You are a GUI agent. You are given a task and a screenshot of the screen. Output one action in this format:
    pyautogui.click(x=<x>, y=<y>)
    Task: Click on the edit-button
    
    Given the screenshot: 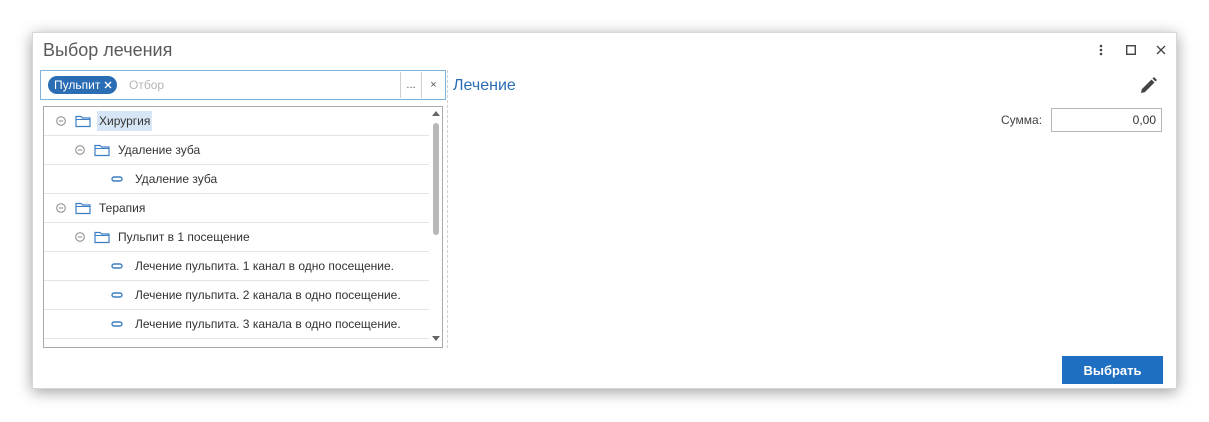 What is the action you would take?
    pyautogui.click(x=1148, y=86)
    